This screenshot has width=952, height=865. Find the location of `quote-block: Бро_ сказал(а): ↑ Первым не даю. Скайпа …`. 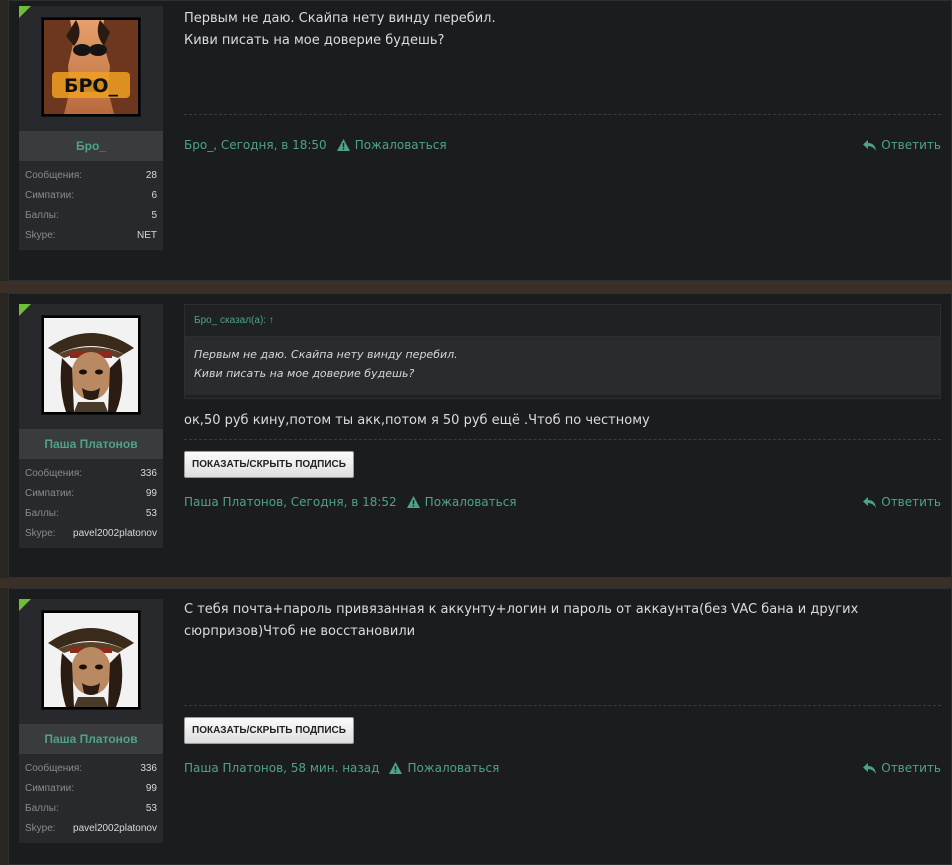

quote-block: Бро_ сказал(а): ↑ Первым не даю. Скайпа … is located at coordinates (562, 351).